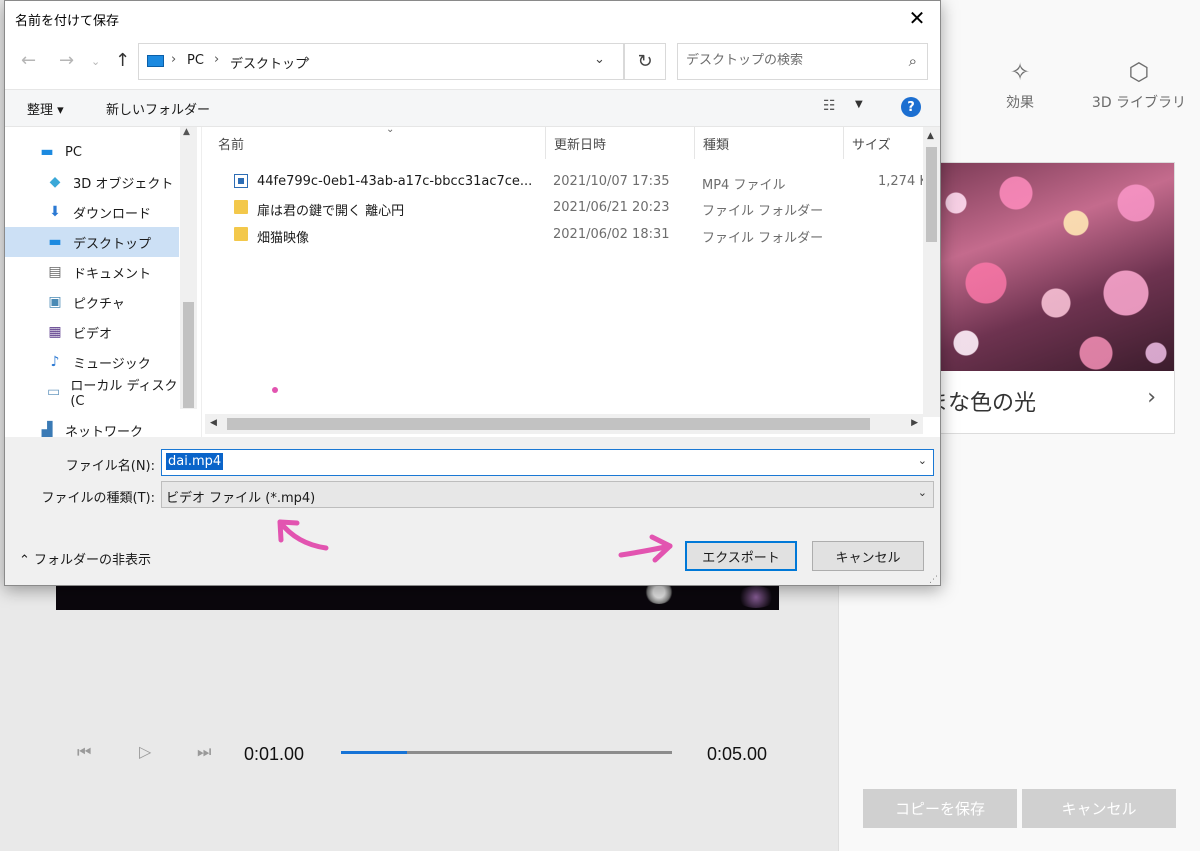 Image resolution: width=1200 pixels, height=851 pixels. What do you see at coordinates (769, 143) in the screenshot?
I see `column-header-type: 種類` at bounding box center [769, 143].